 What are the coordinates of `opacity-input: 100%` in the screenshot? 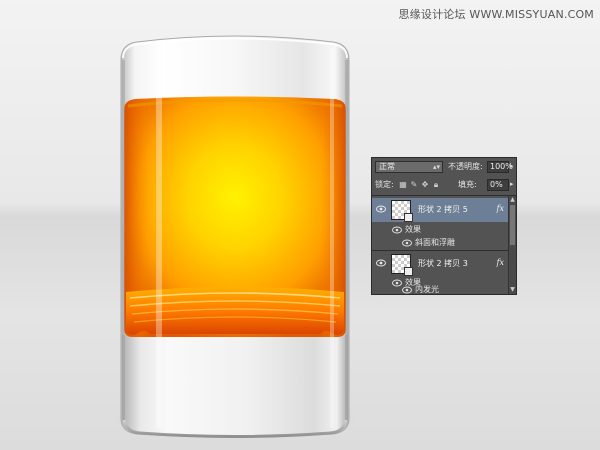 It's located at (500, 167).